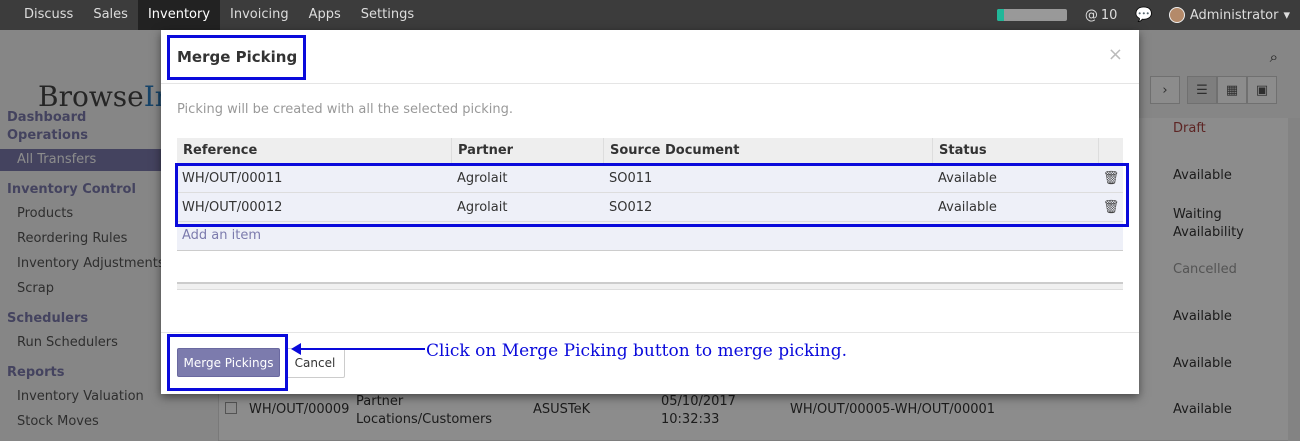 This screenshot has width=1300, height=441. I want to click on add-item-link: Add an item, so click(219, 235).